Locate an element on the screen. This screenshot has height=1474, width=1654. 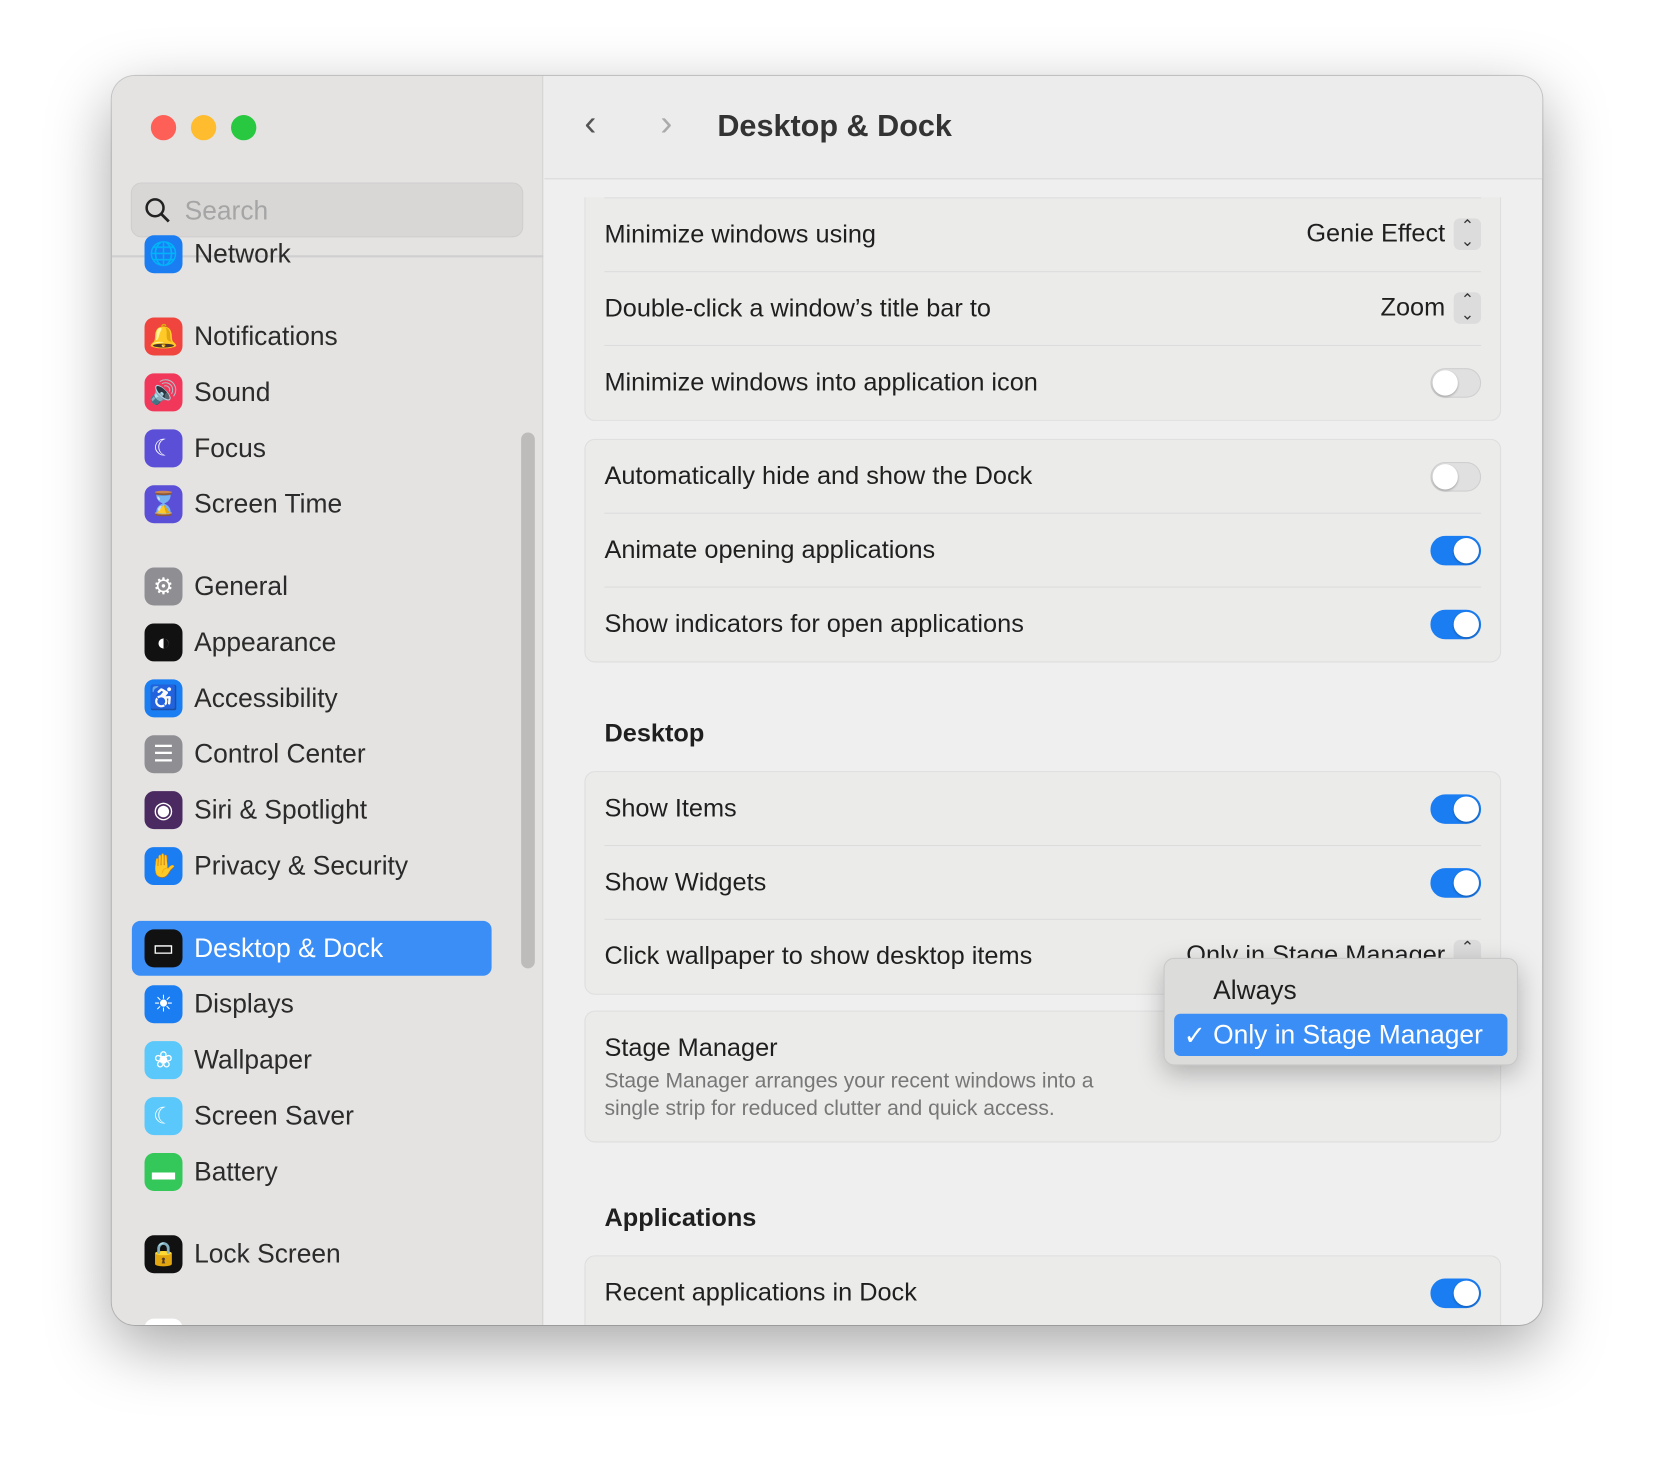
sidebar-item-accessibility: ♿ Accessibility is located at coordinates (312, 698).